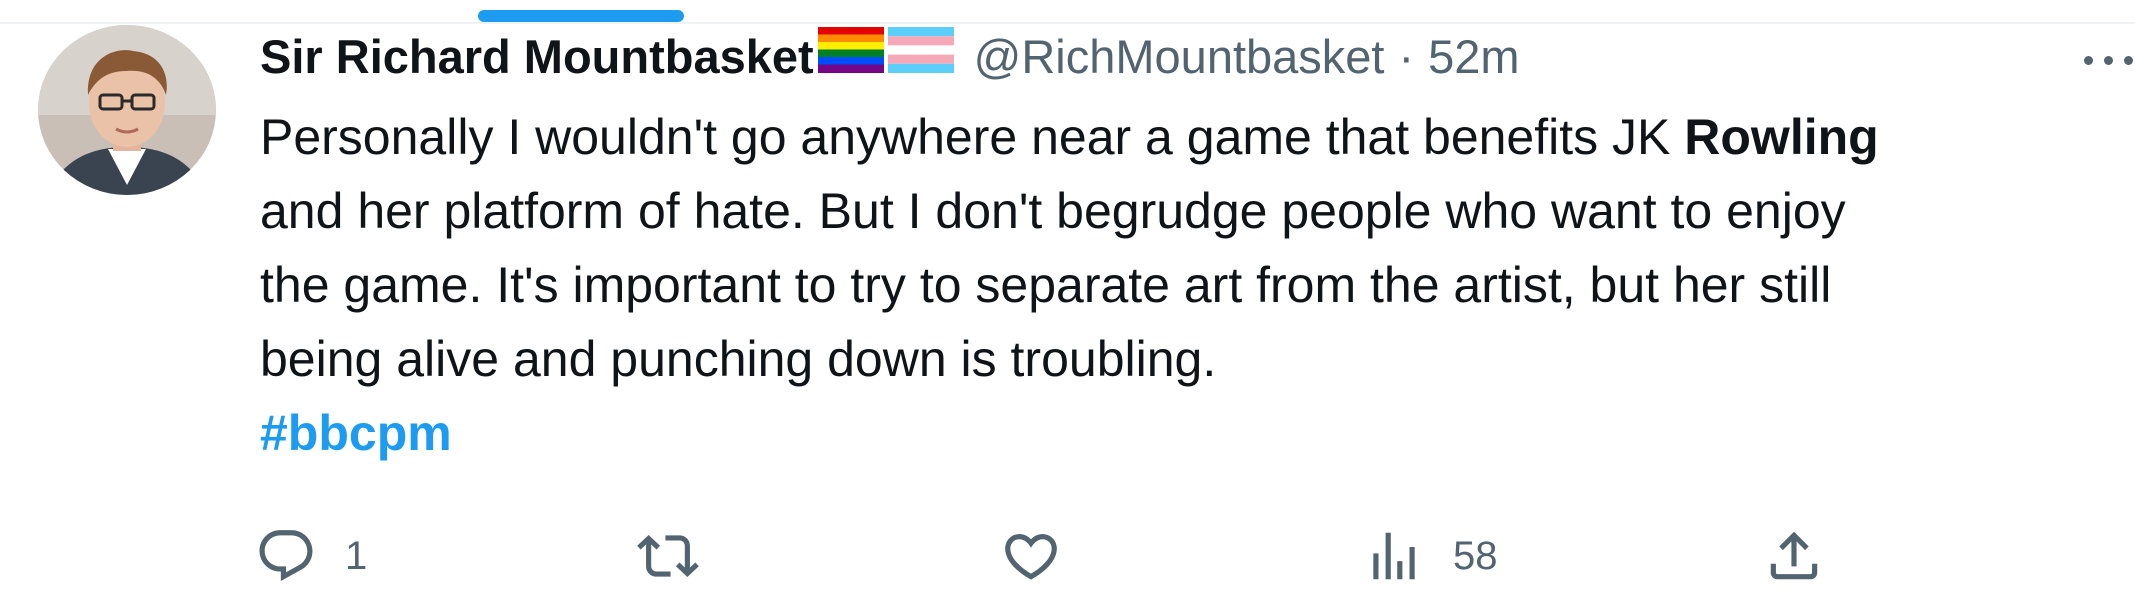  I want to click on share-button, so click(1794, 556).